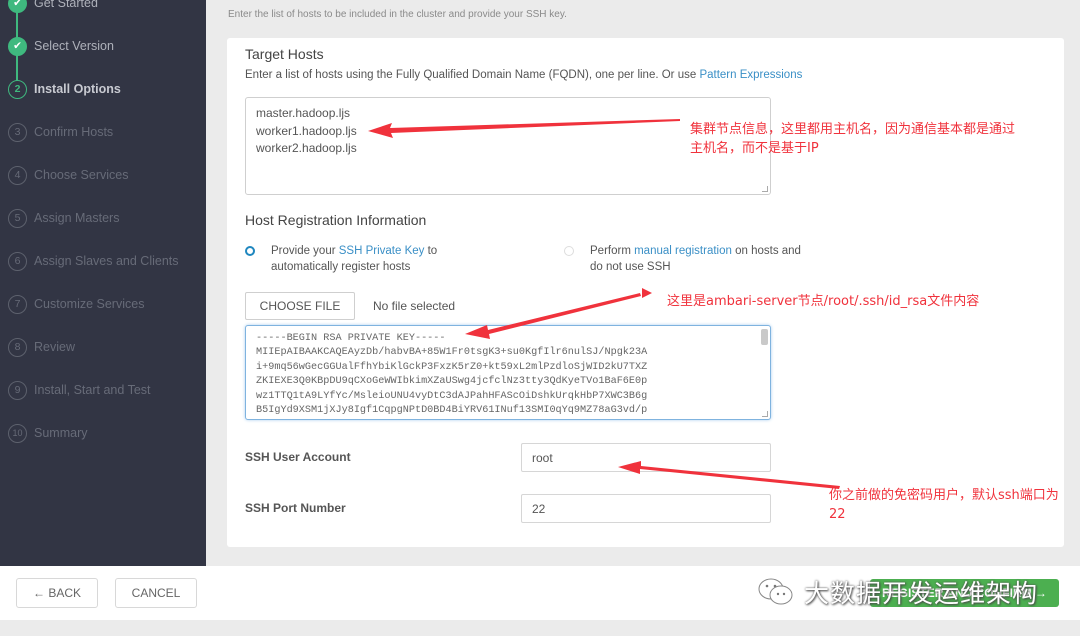 The height and width of the screenshot is (636, 1080). I want to click on step-number-icon: 5, so click(17, 218).